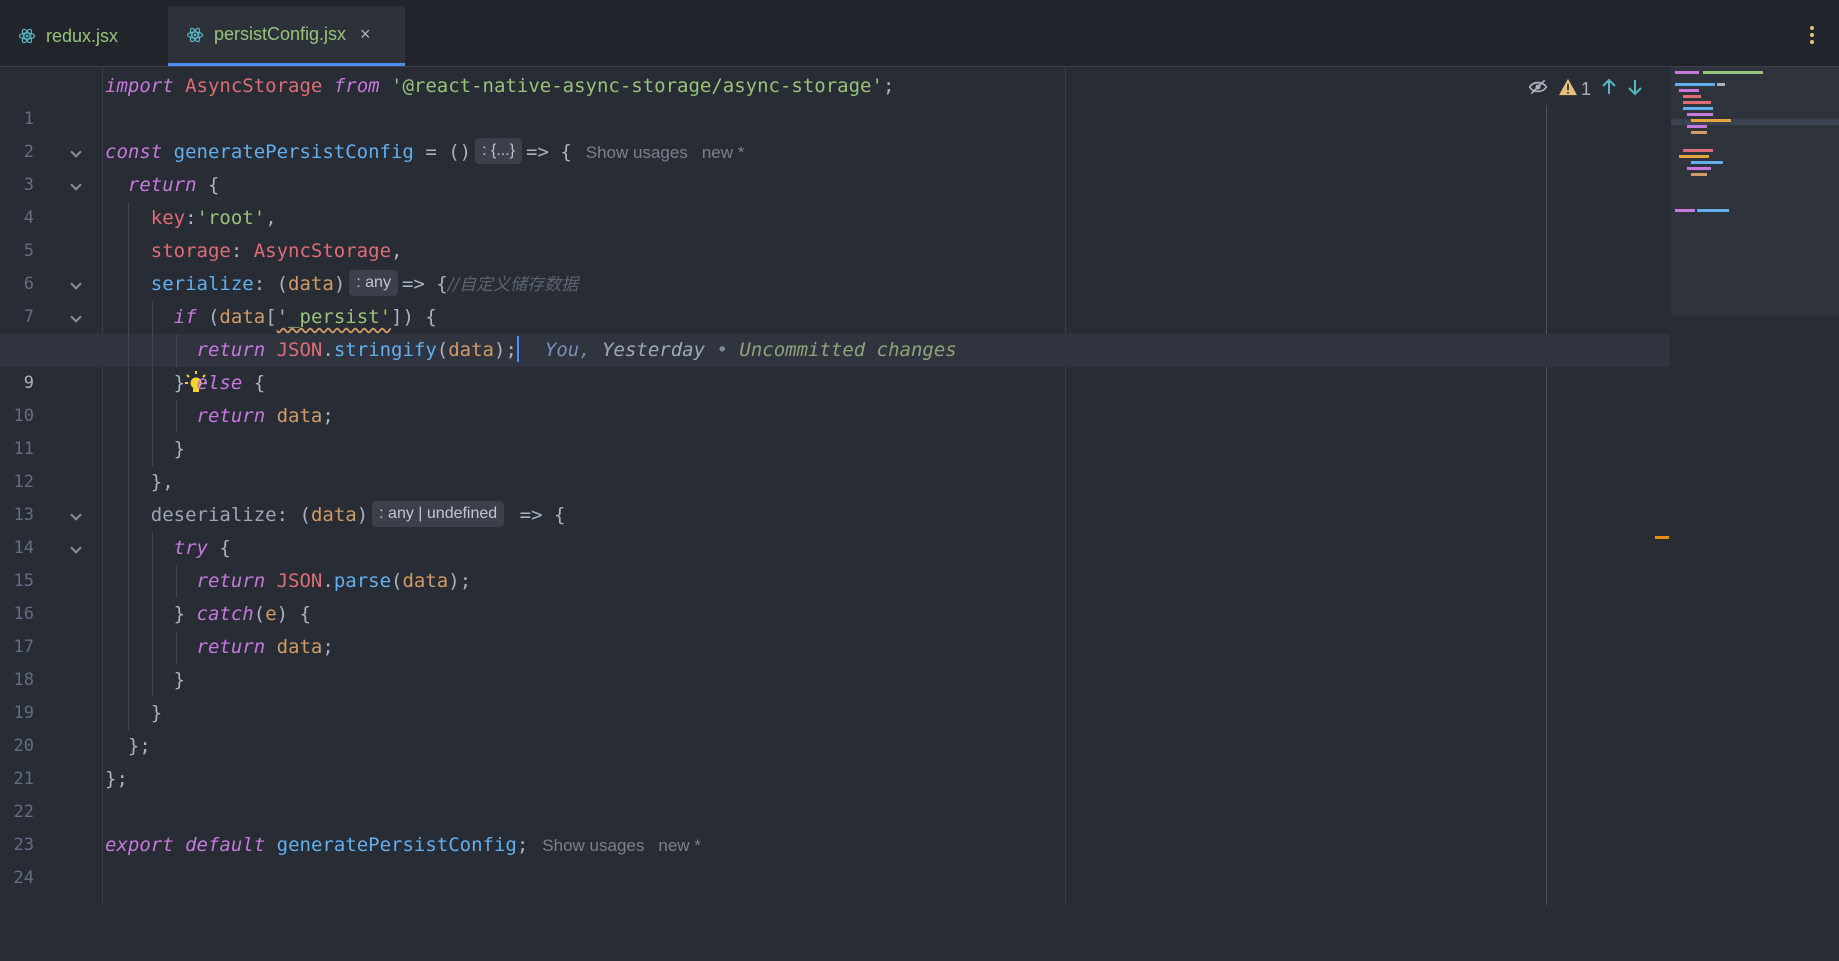 The width and height of the screenshot is (1839, 961). Describe the element at coordinates (280, 34) in the screenshot. I see `tab-label: persistConfig.jsx` at that location.